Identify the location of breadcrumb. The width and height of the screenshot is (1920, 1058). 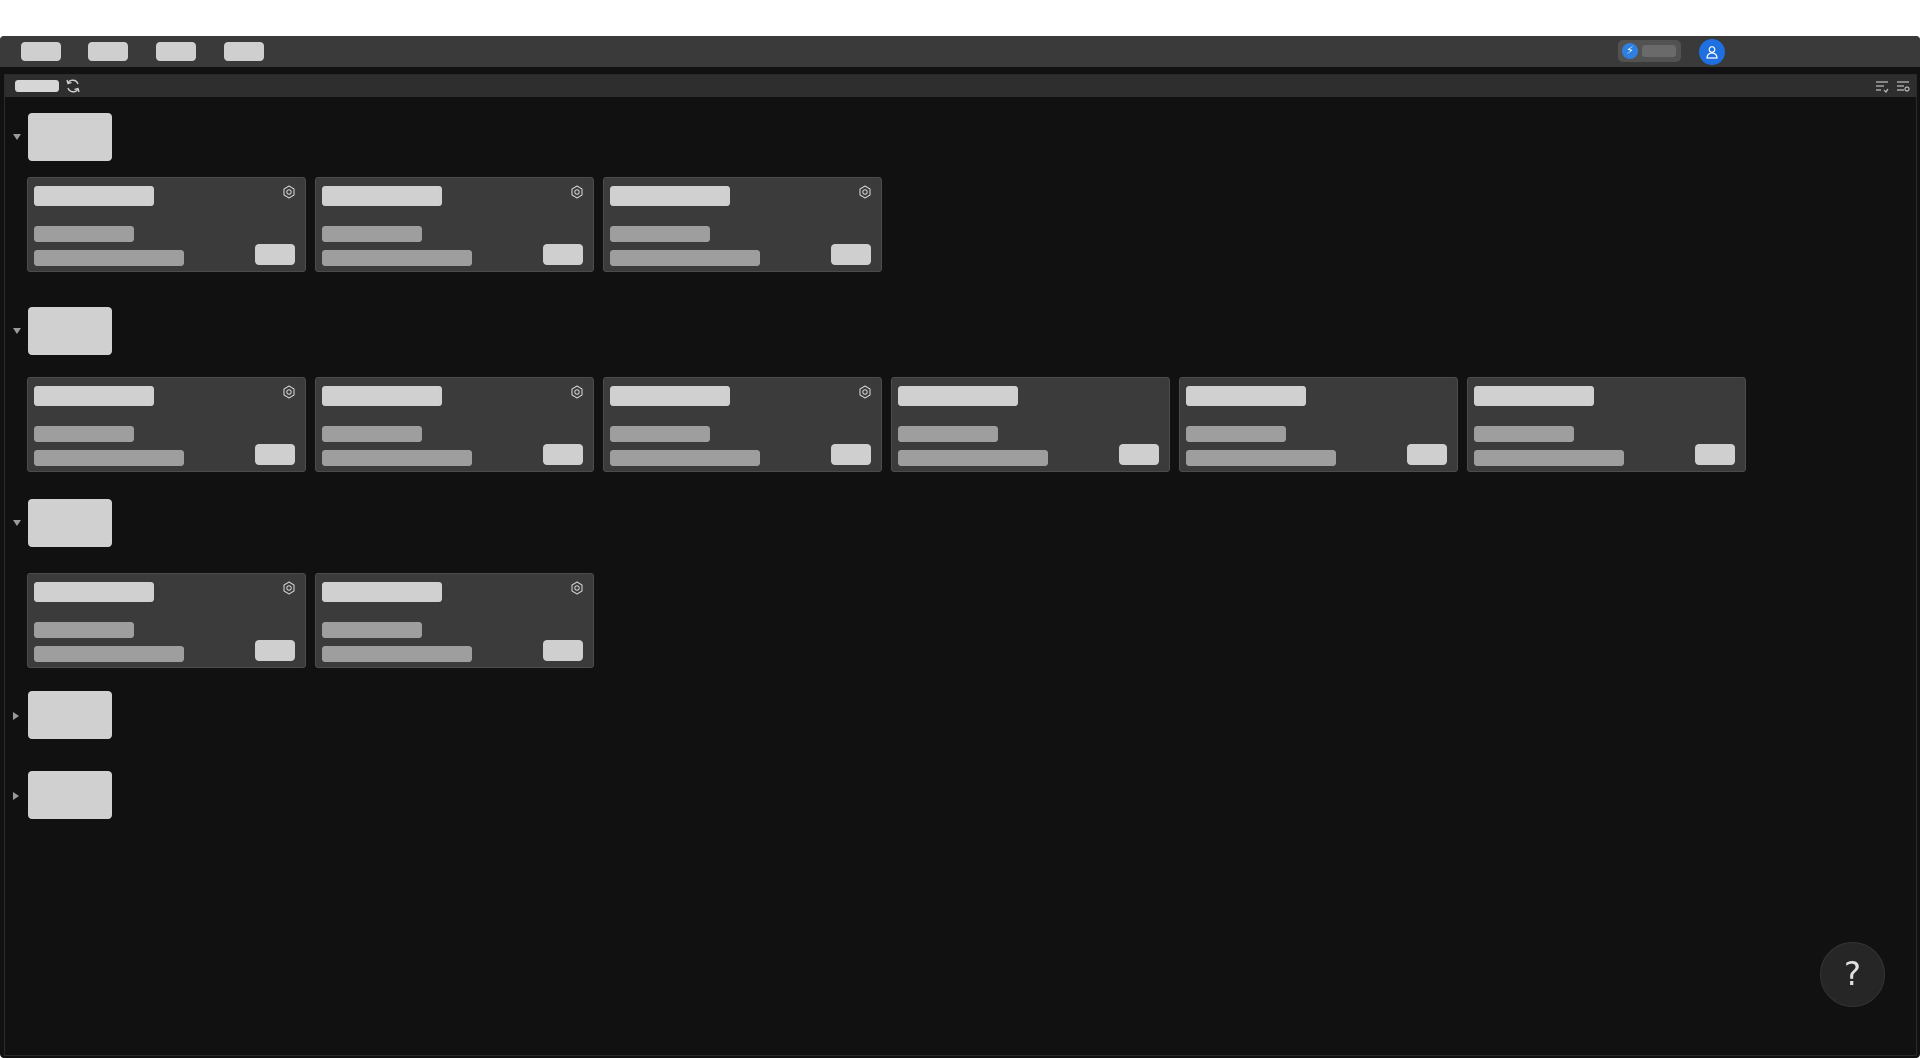
(37, 86).